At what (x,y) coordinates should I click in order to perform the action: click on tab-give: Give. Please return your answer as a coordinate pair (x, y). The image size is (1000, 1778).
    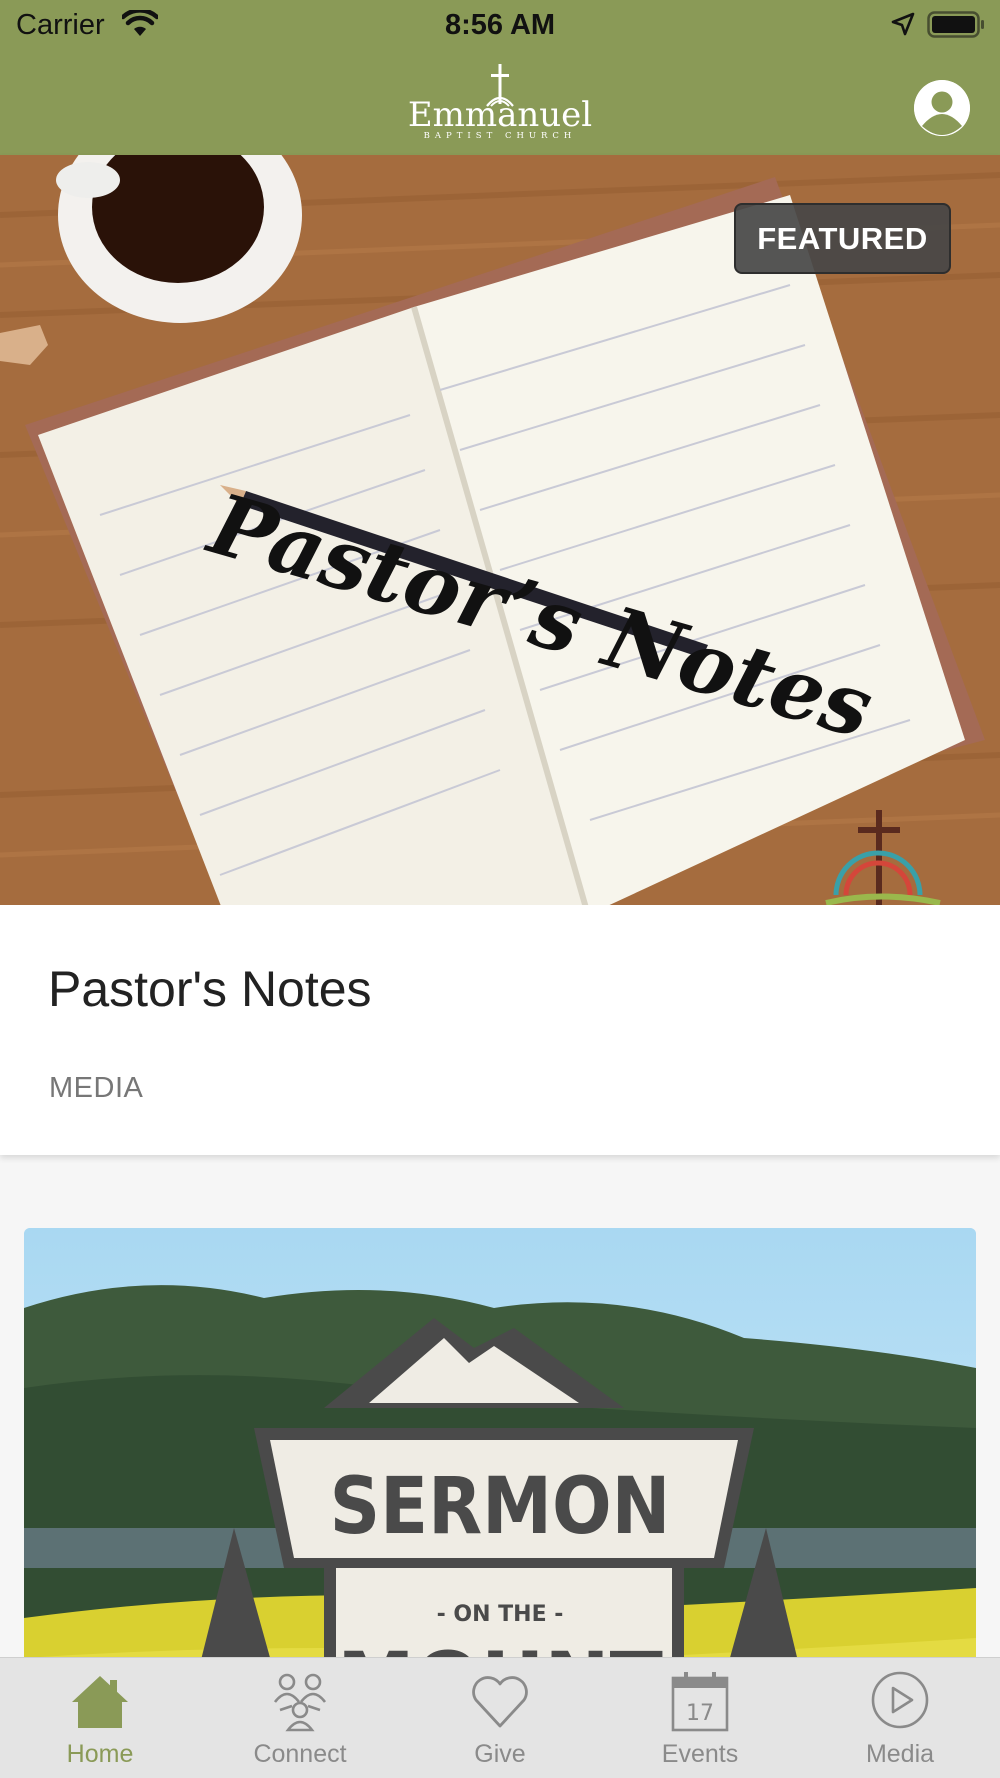
    Looking at the image, I should click on (500, 1718).